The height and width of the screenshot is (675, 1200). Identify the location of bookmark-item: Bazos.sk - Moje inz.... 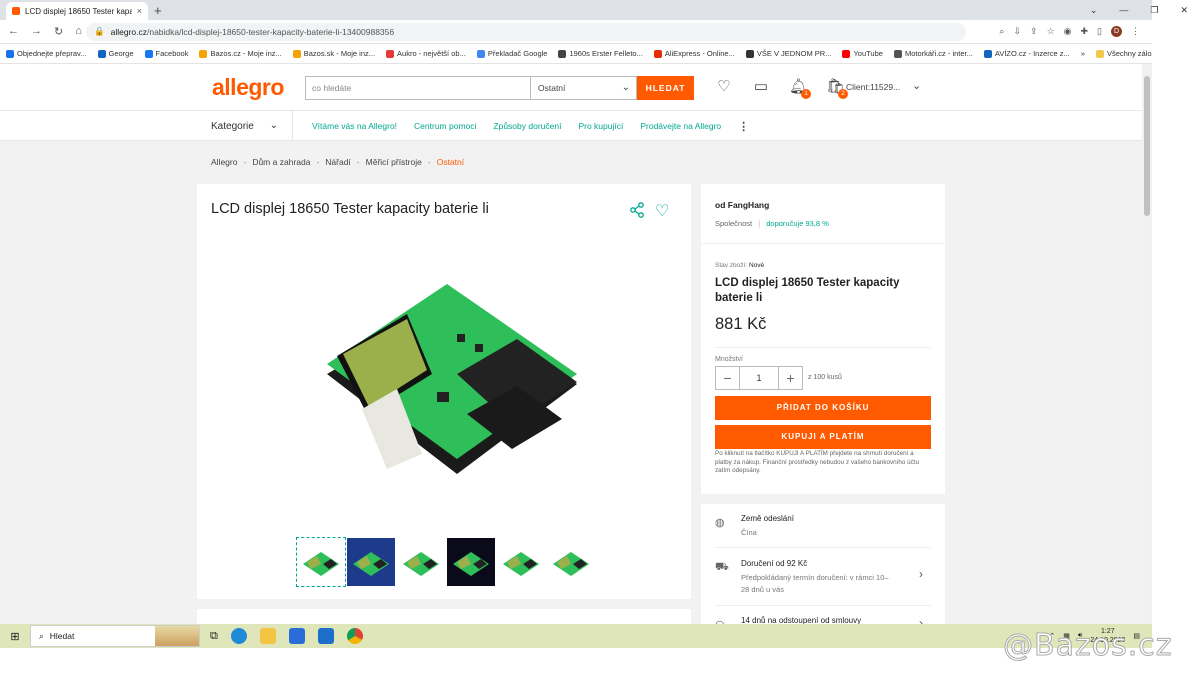
(333, 53).